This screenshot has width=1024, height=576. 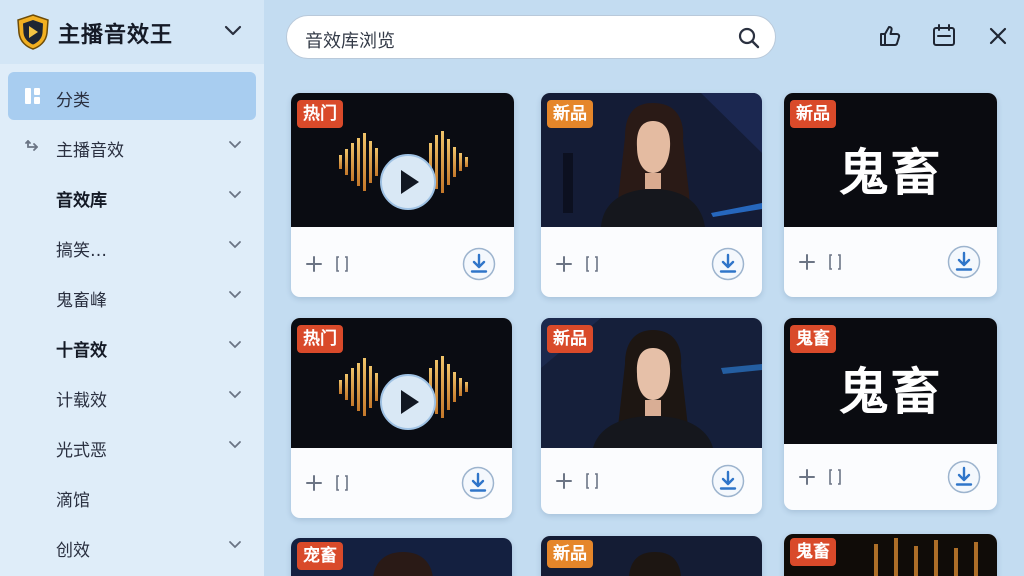 I want to click on sidebar-item-anchor-sounds: 主播音效, so click(x=132, y=146).